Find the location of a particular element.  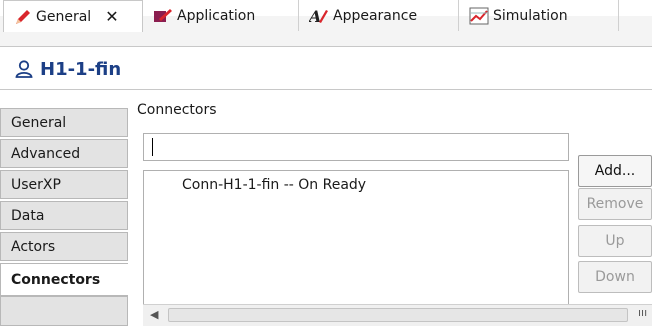

sidebar-item-advanced: Advanced is located at coordinates (64, 153).